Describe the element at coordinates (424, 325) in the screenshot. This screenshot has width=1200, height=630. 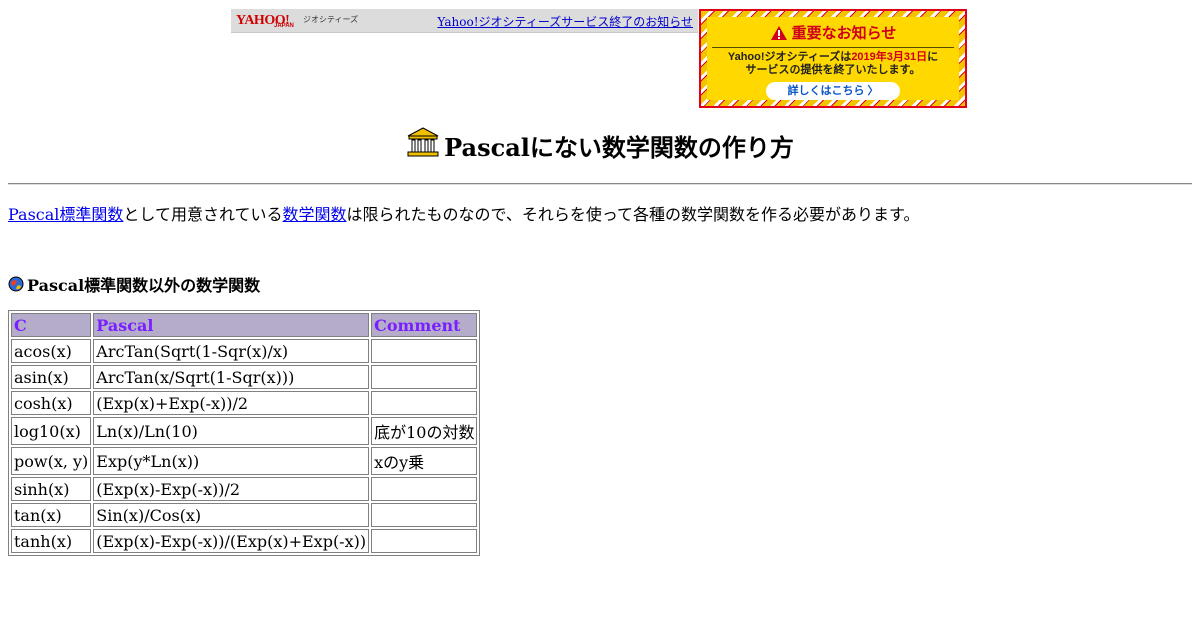
I see `header-comment: Comment` at that location.